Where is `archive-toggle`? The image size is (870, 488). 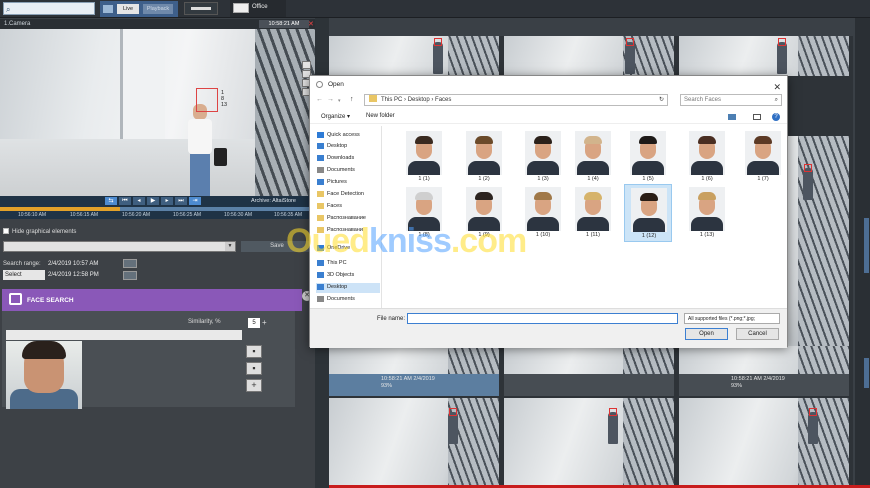 archive-toggle is located at coordinates (201, 8).